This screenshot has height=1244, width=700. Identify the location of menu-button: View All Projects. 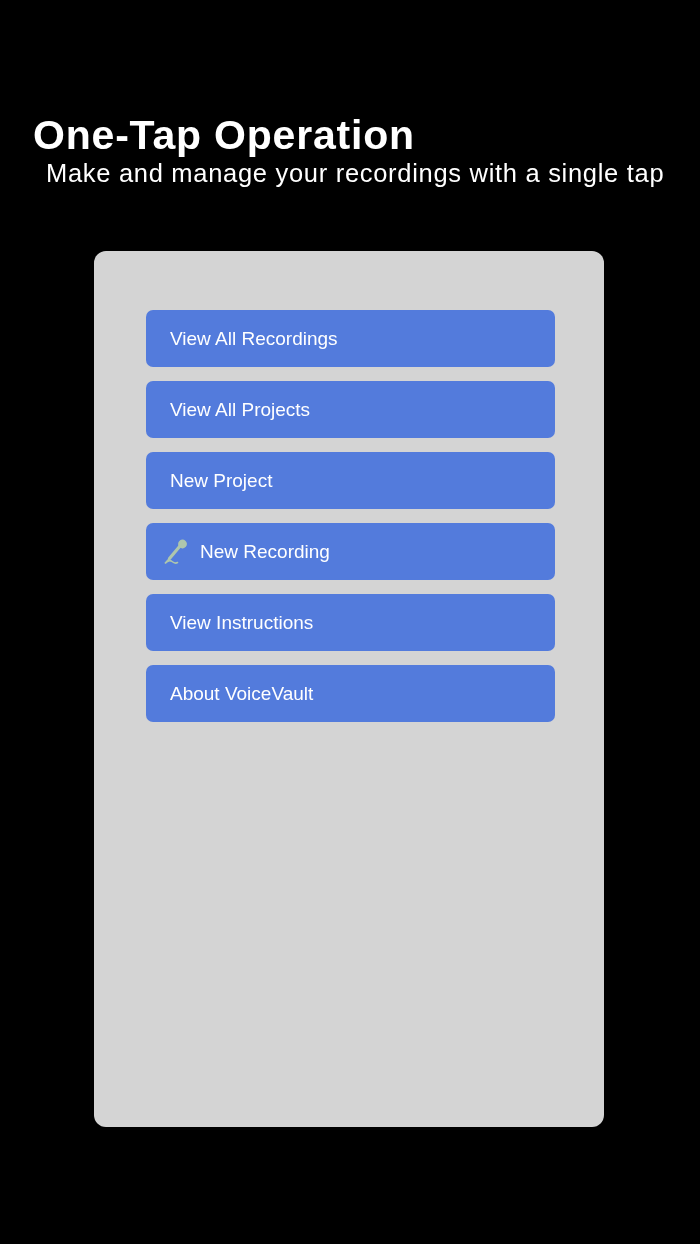
(350, 409).